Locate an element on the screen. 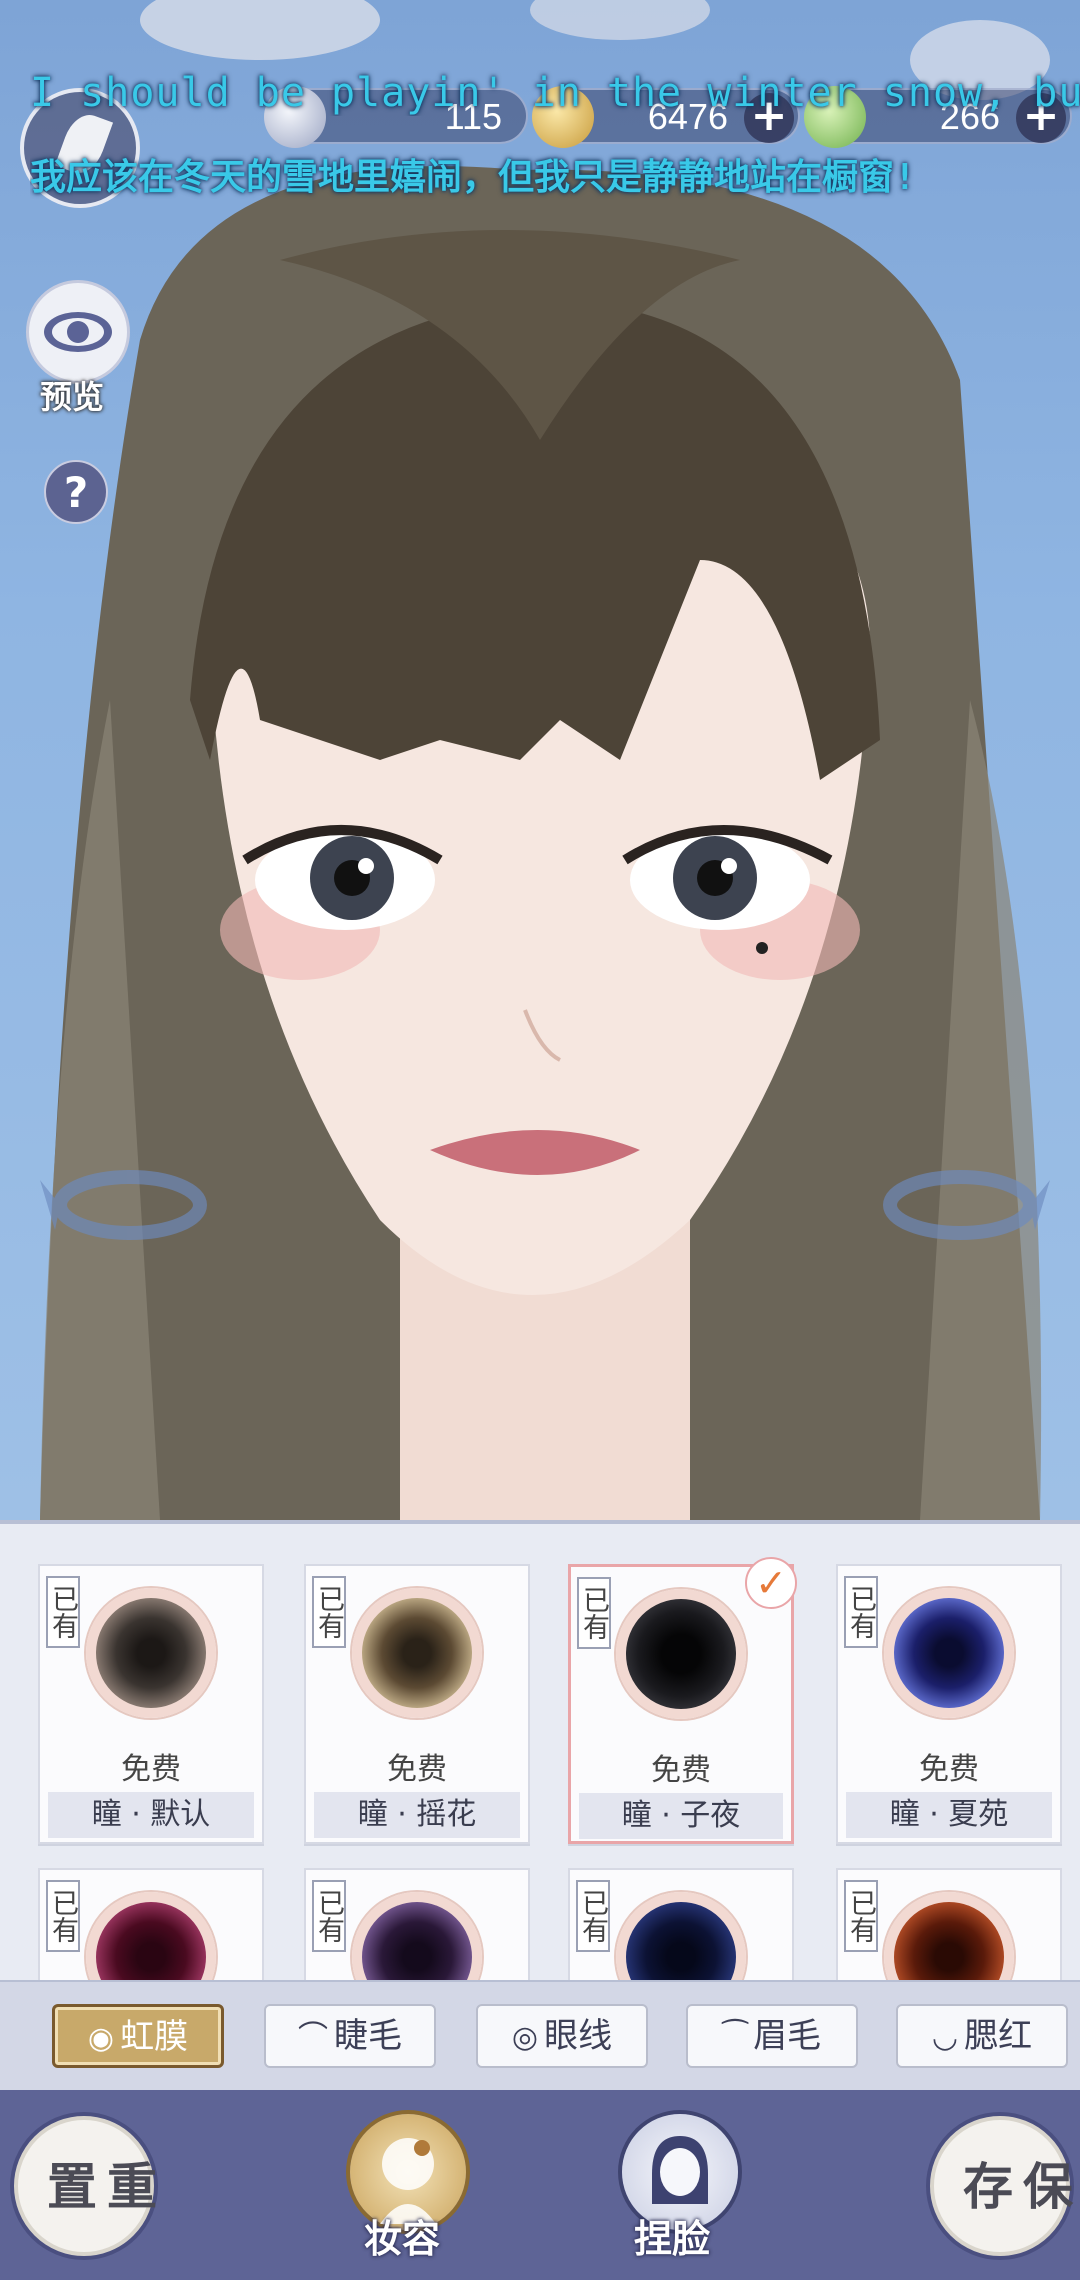  item-name: 瞳 · 默认 is located at coordinates (151, 1815).